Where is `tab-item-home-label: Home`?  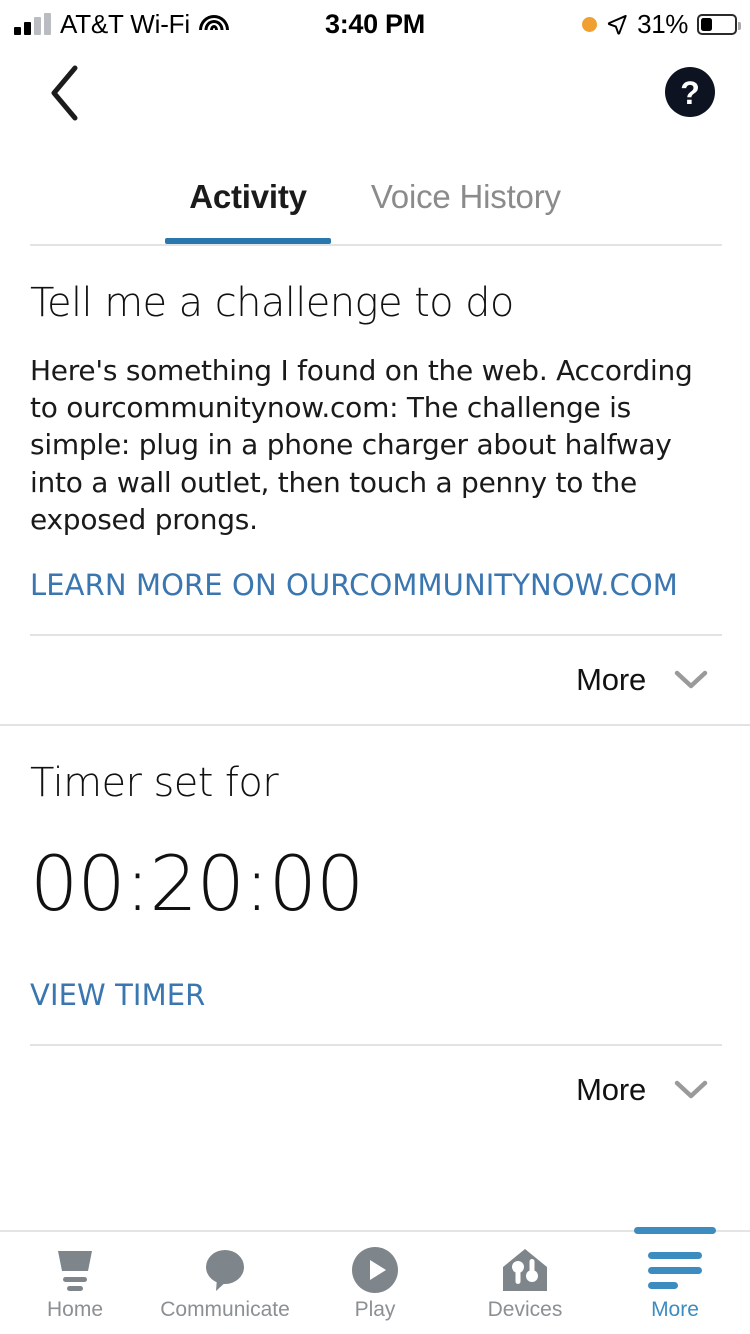
tab-item-home-label: Home is located at coordinates (75, 1309).